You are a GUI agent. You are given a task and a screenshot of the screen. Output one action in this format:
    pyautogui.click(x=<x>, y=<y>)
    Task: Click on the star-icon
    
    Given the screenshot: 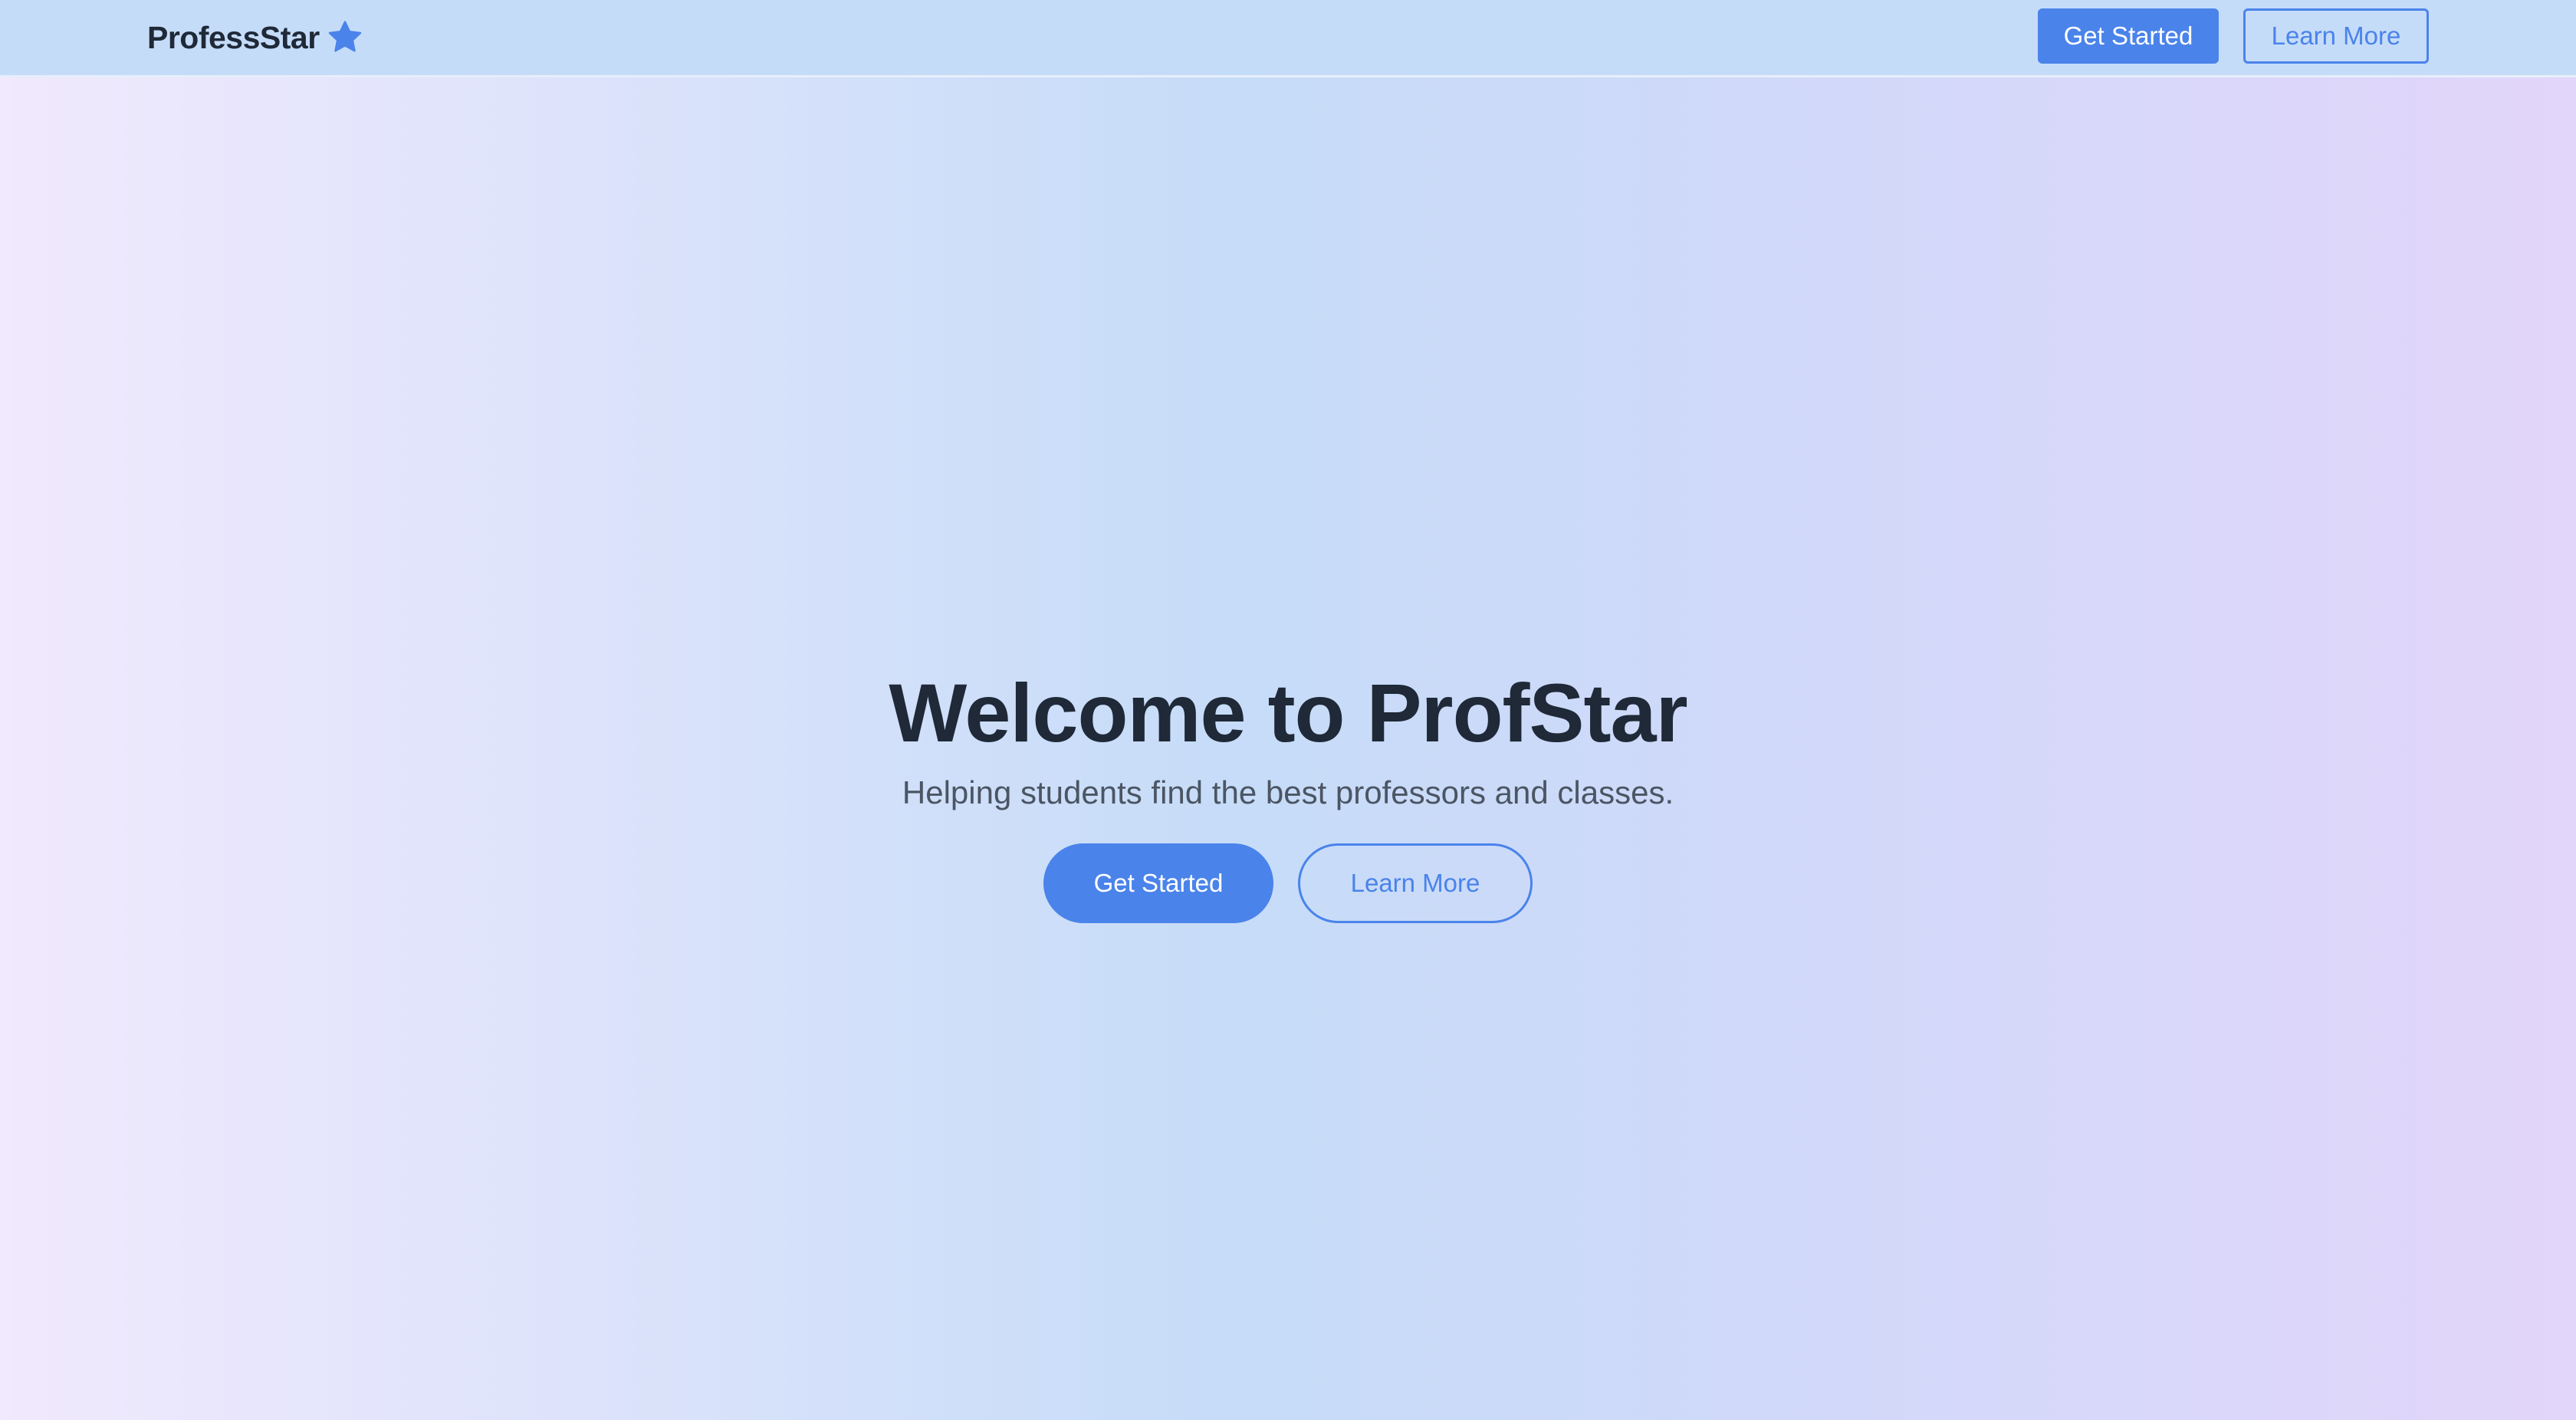 What is the action you would take?
    pyautogui.click(x=345, y=37)
    